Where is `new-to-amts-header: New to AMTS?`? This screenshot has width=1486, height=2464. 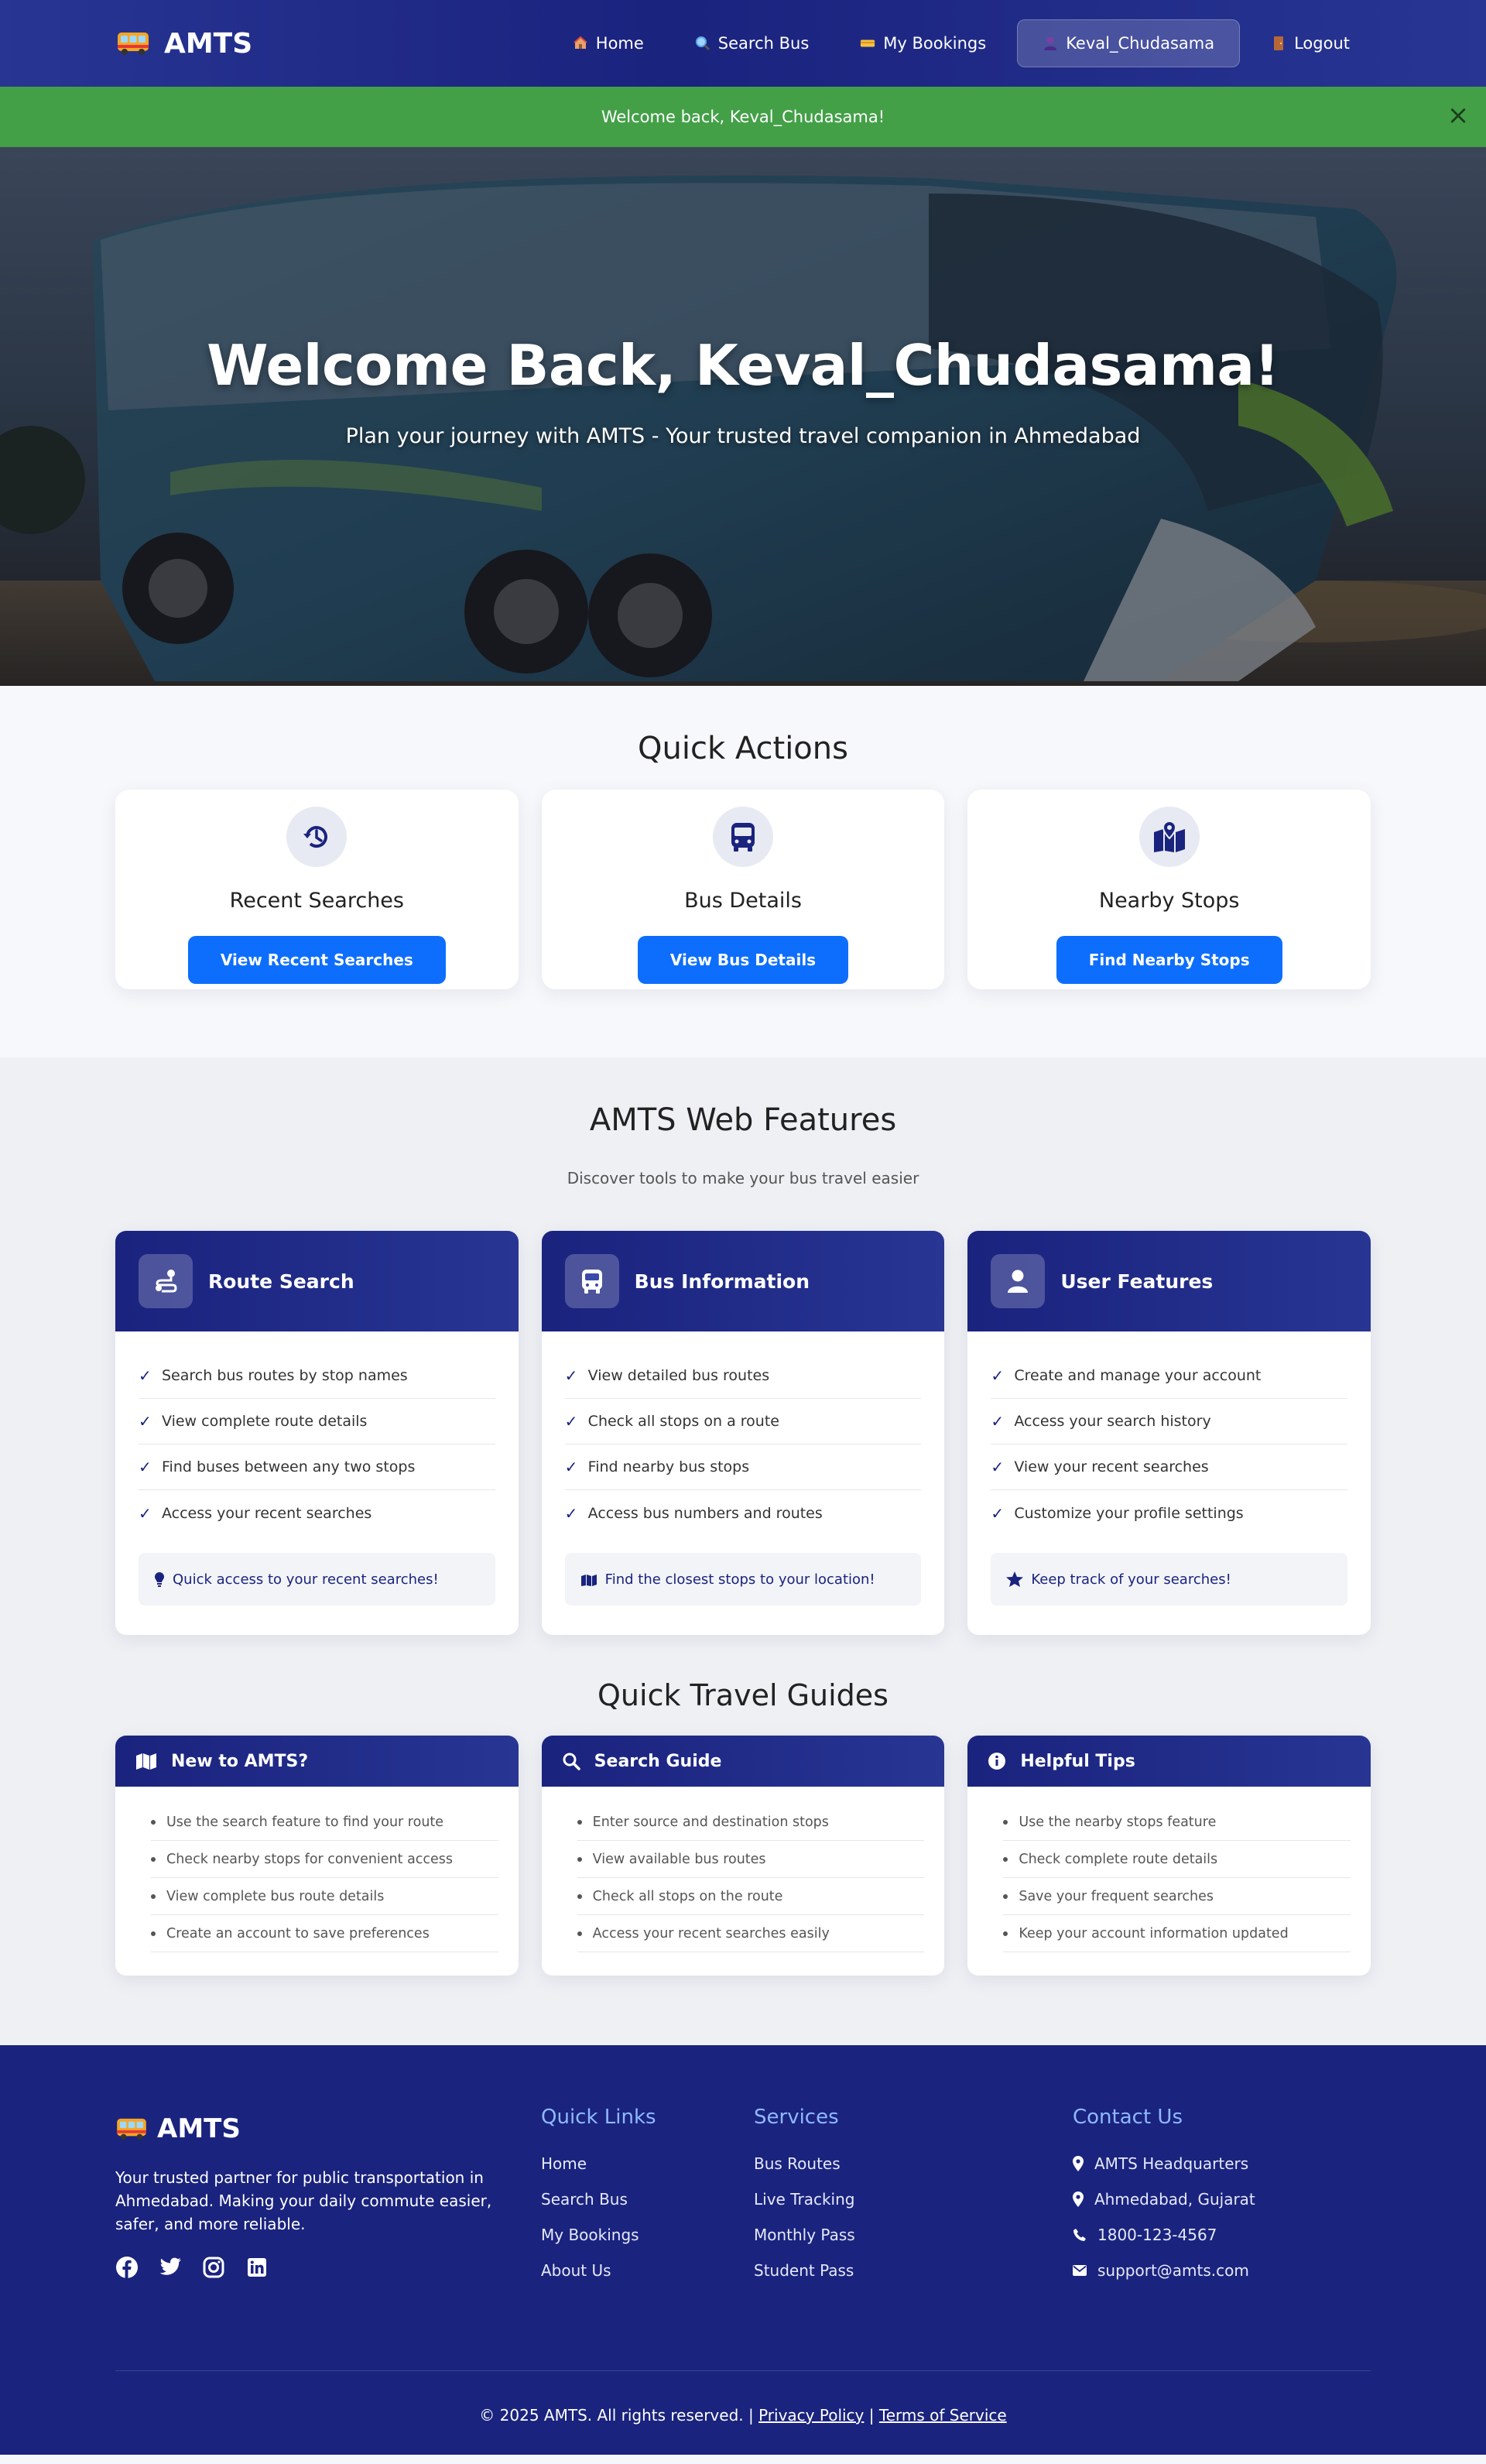 new-to-amts-header: New to AMTS? is located at coordinates (317, 1762).